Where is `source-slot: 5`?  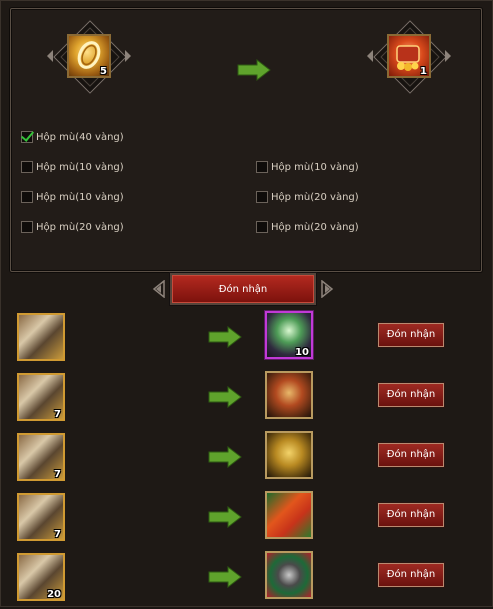
source-slot: 5 is located at coordinates (89, 57).